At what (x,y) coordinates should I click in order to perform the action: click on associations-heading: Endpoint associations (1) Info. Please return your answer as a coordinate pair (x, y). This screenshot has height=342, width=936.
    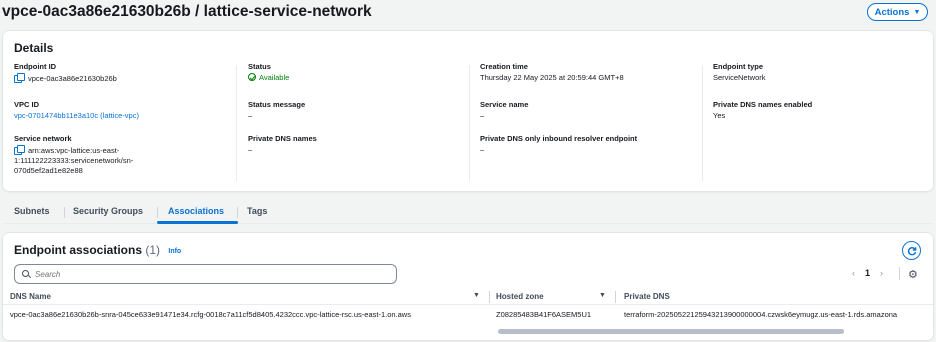
    Looking at the image, I should click on (97, 250).